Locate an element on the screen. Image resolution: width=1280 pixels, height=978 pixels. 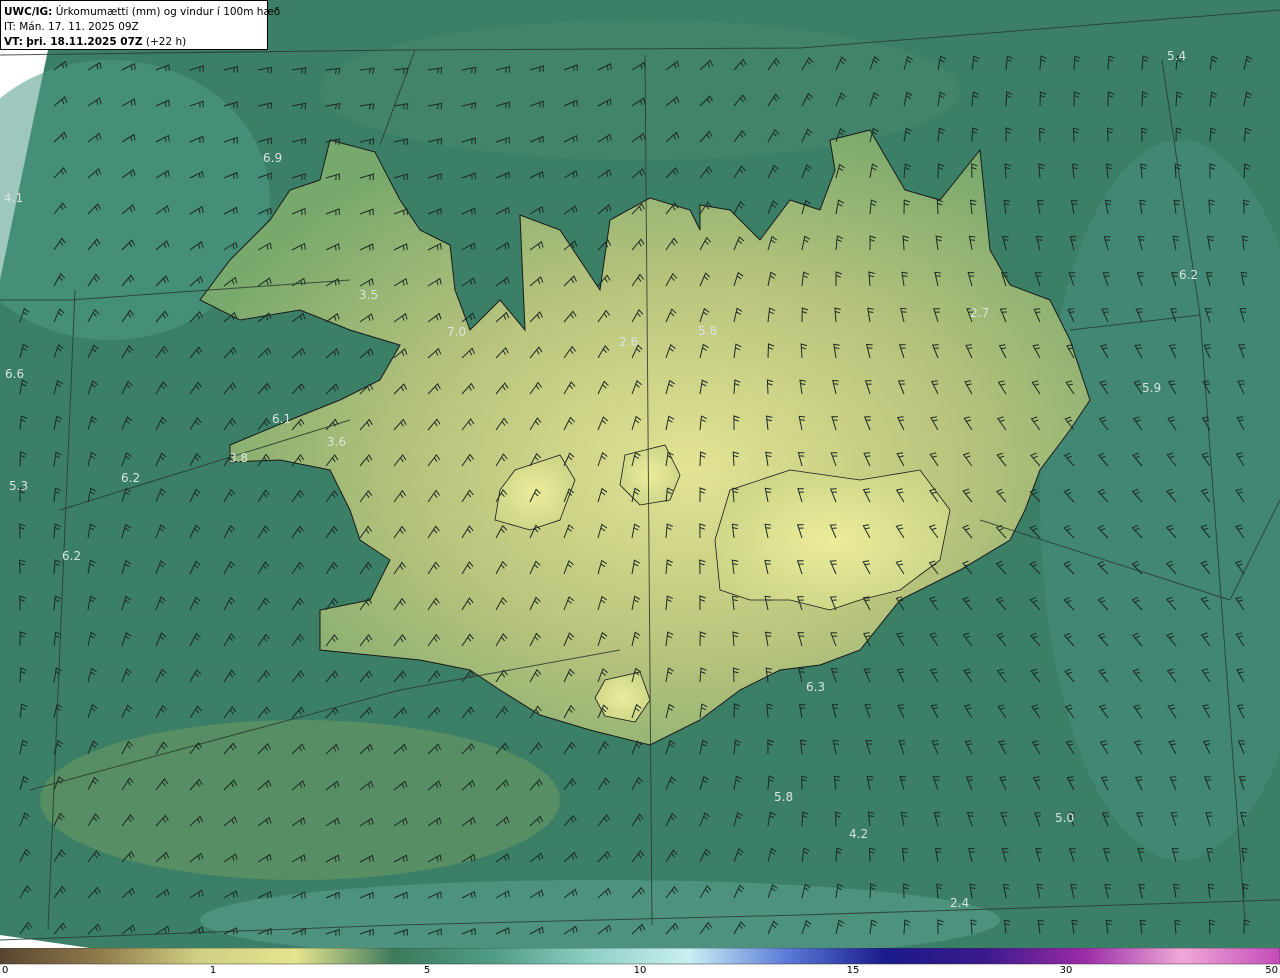
colorbar-tick: 10 is located at coordinates (640, 970).